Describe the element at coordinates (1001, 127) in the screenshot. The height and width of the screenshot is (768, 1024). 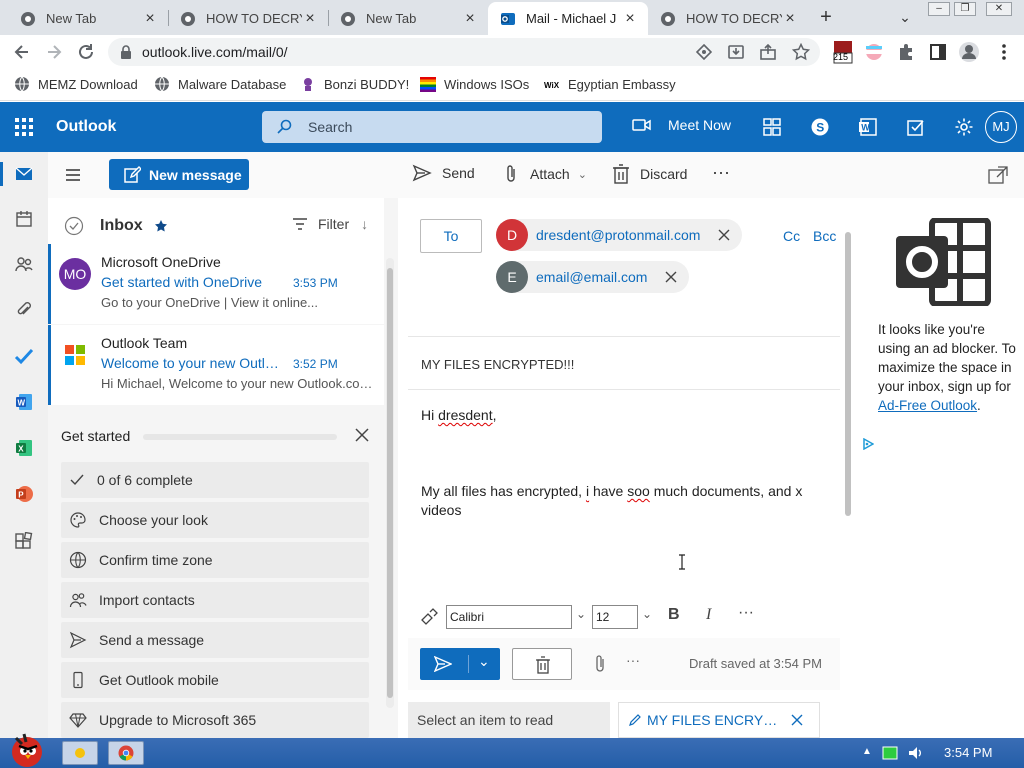
I see `account-avatar: MJ` at that location.